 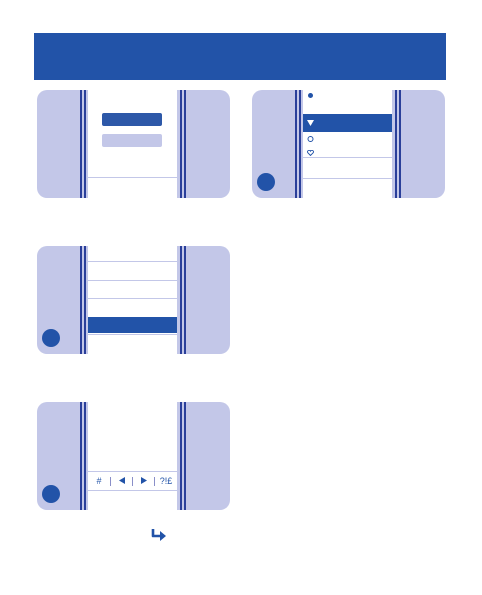 I want to click on triangle-left-icon, so click(x=121, y=480).